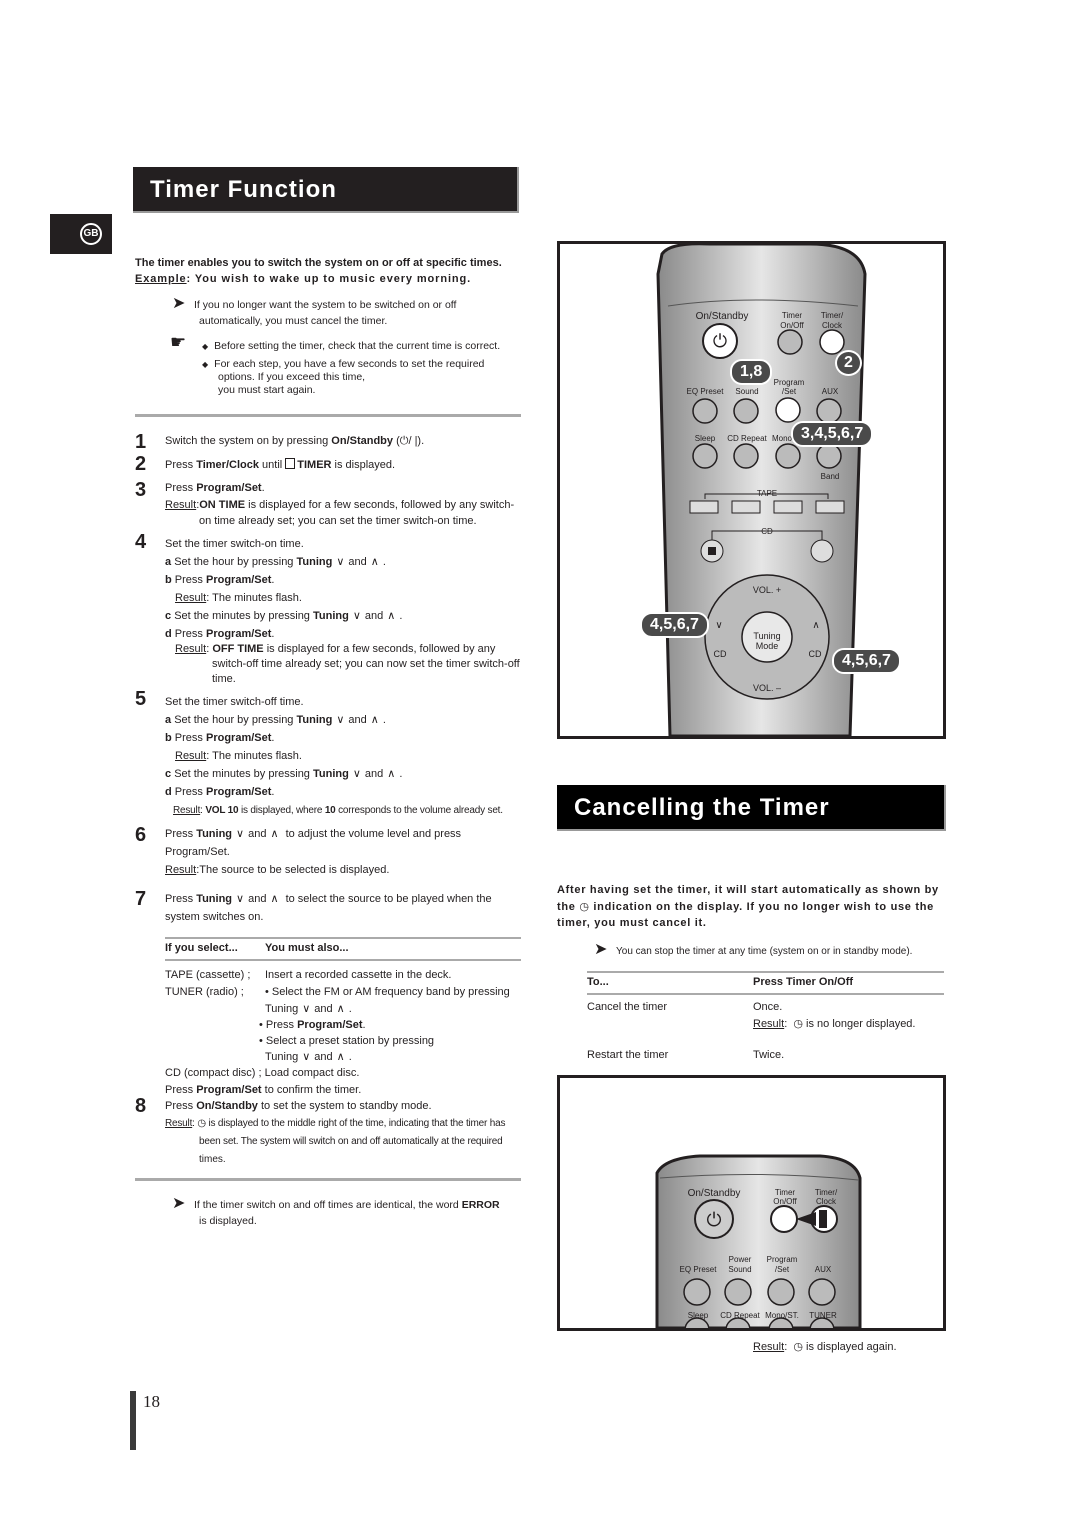 This screenshot has width=1080, height=1528. I want to click on step-4b-result: Result: The minutes flash., so click(238, 598).